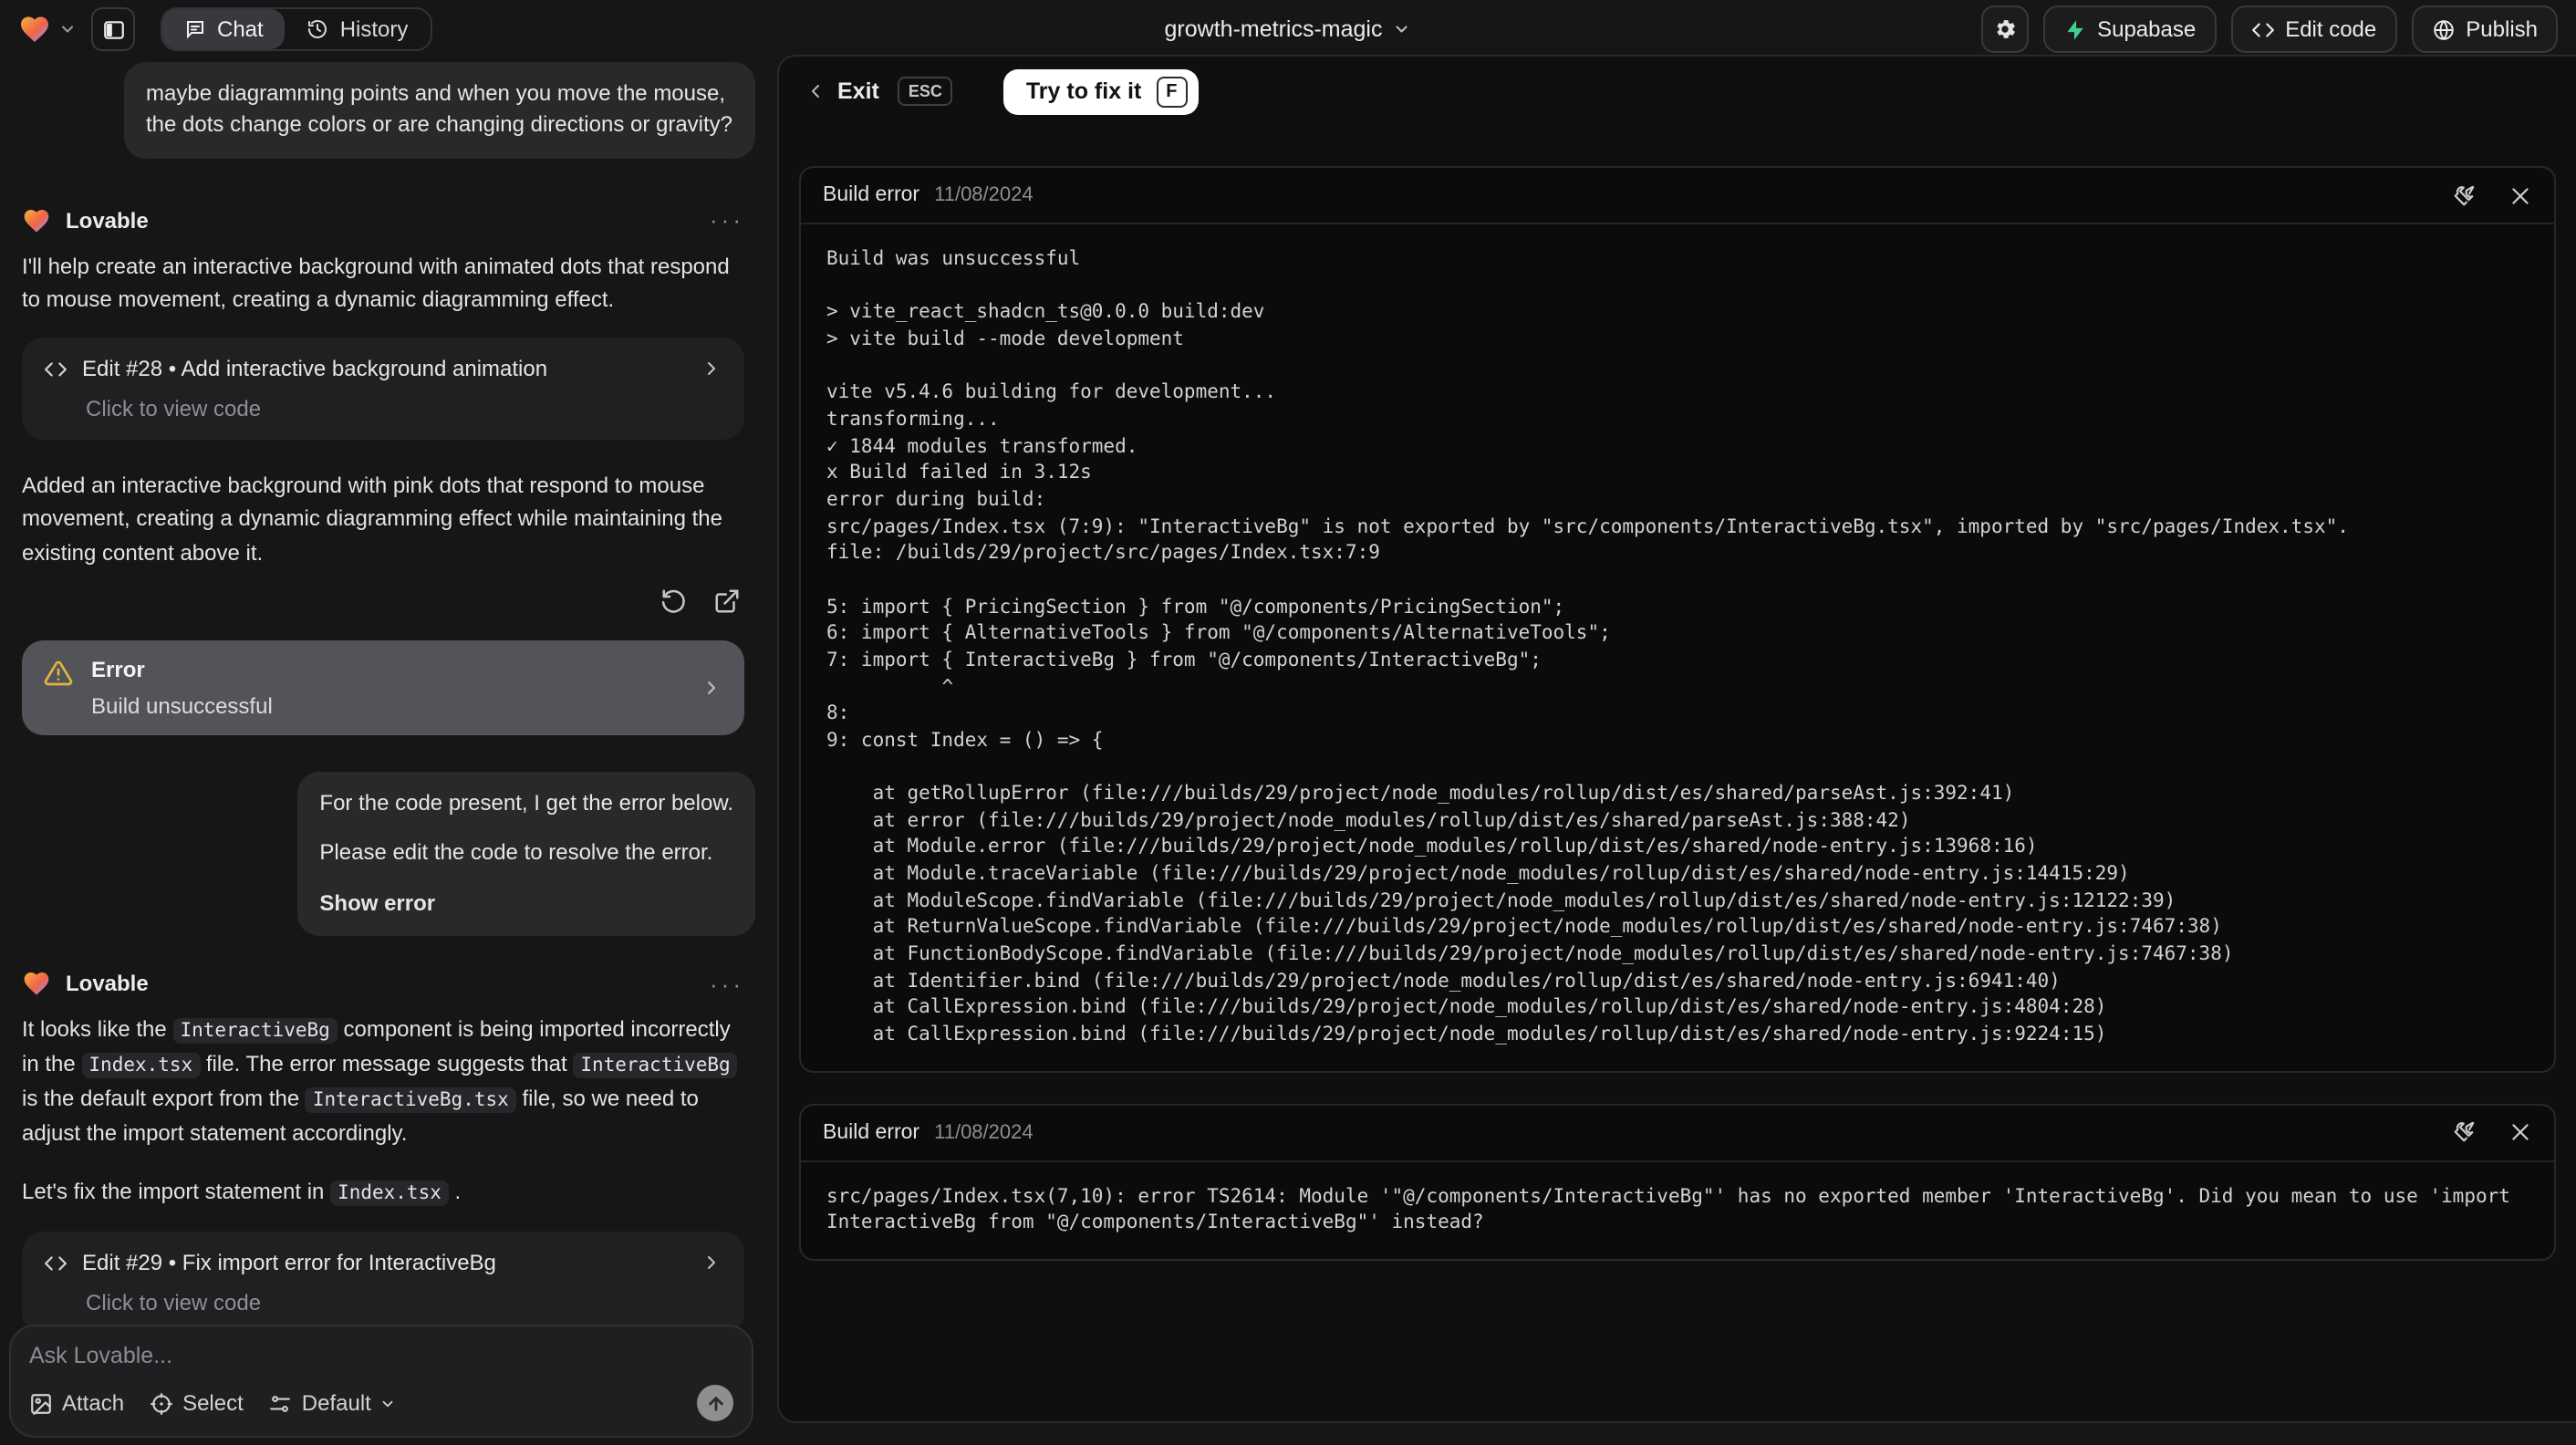  What do you see at coordinates (195, 29) in the screenshot?
I see `chat-bubble-icon` at bounding box center [195, 29].